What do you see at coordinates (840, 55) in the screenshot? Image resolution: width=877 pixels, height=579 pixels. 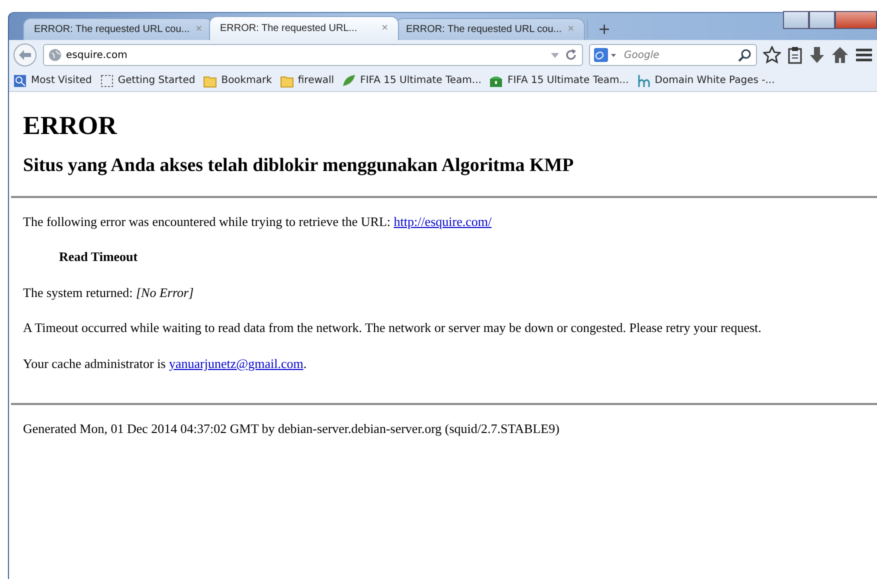 I see `home-icon` at bounding box center [840, 55].